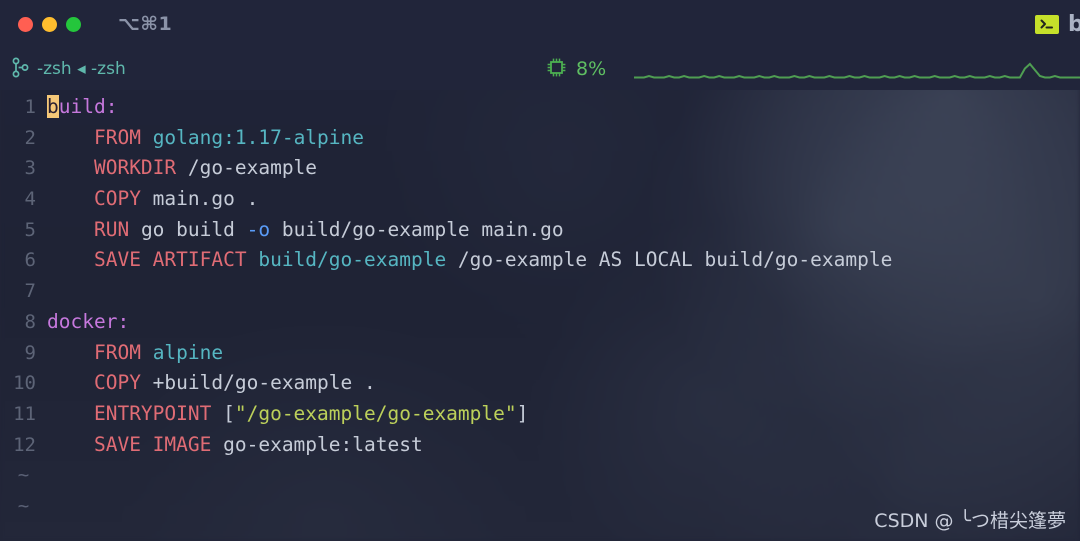 The height and width of the screenshot is (541, 1080). Describe the element at coordinates (258, 137) in the screenshot. I see `code-token: golang:1.17-alpine` at that location.